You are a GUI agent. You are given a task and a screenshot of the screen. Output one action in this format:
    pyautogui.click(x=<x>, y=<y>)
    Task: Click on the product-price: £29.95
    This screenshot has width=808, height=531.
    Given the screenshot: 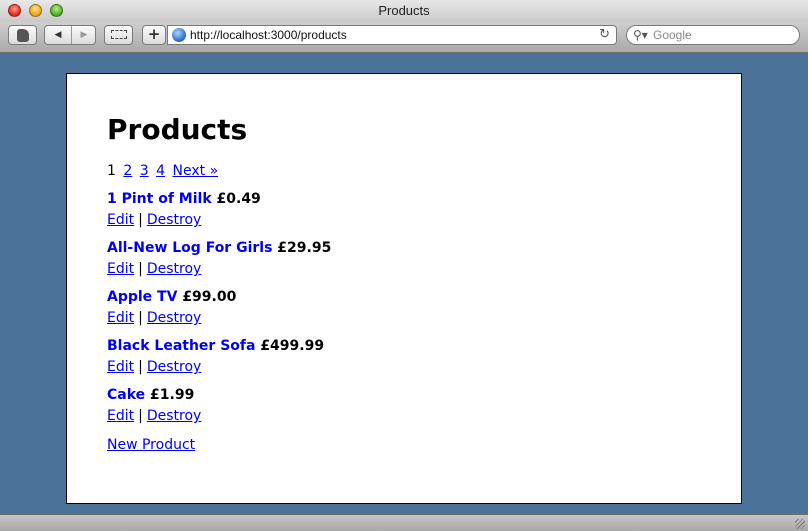 What is the action you would take?
    pyautogui.click(x=304, y=248)
    